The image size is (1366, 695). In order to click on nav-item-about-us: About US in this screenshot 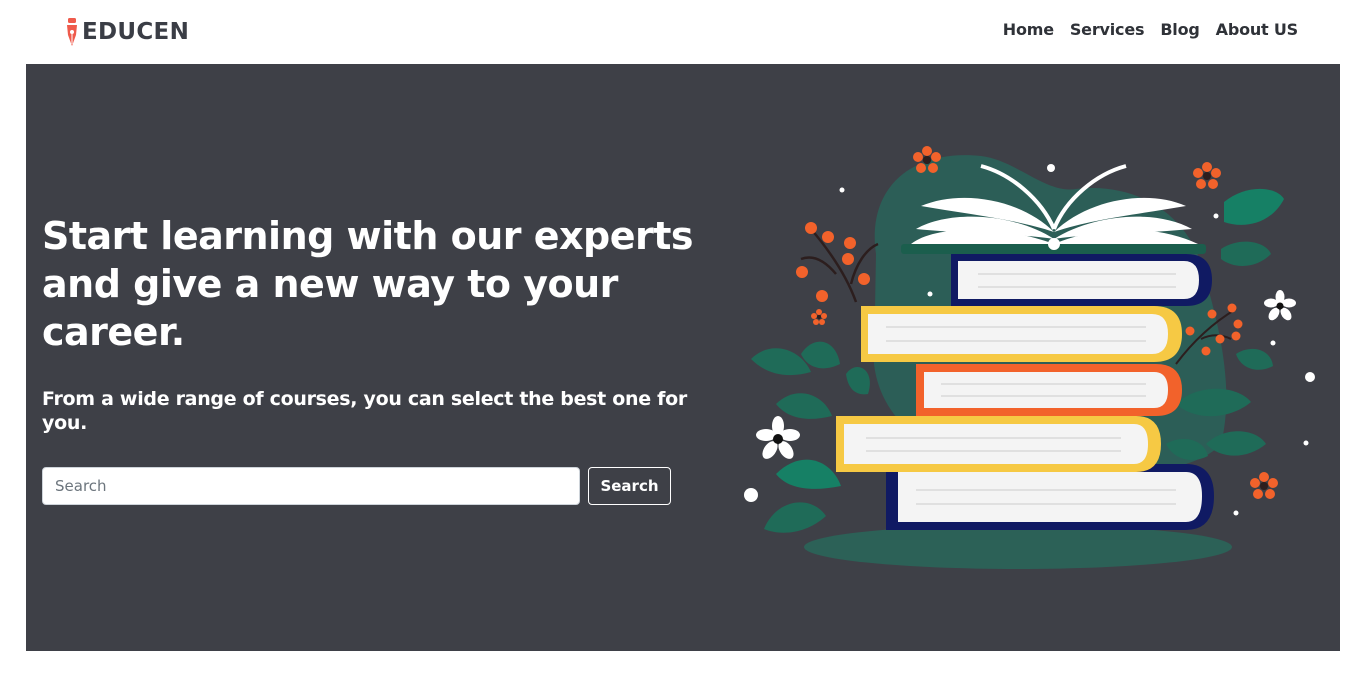, I will do `click(1257, 29)`.